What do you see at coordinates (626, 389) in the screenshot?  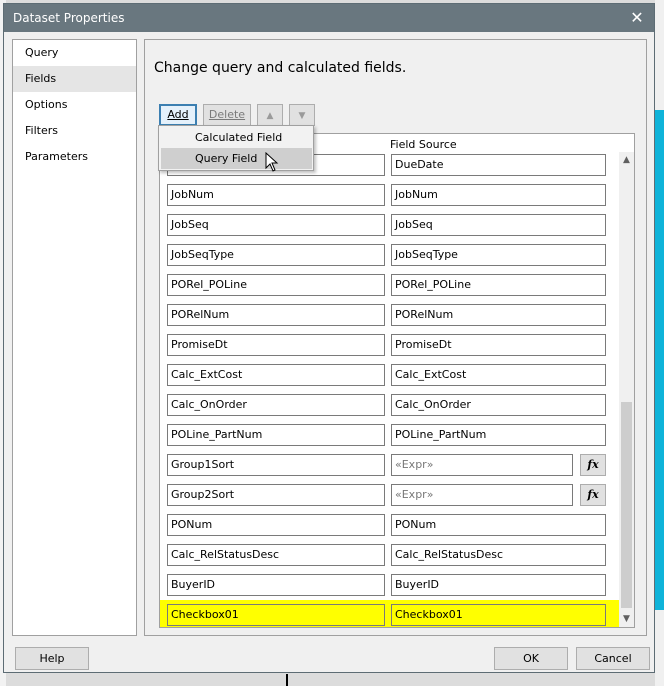 I see `vertical-scrollbar: ▲ ▼` at bounding box center [626, 389].